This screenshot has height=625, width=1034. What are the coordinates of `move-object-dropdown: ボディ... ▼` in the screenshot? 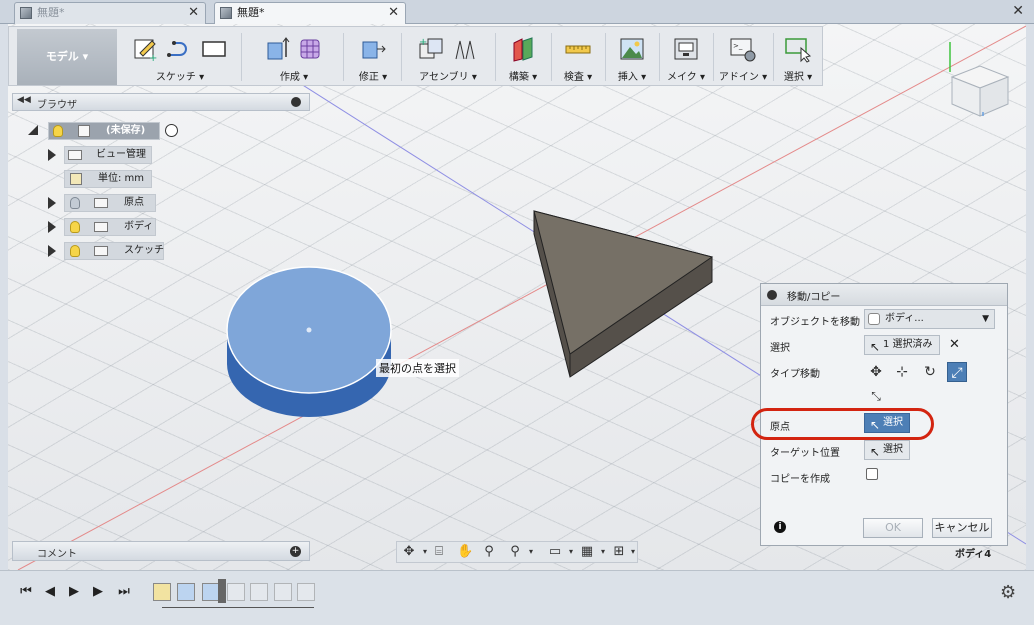 It's located at (929, 319).